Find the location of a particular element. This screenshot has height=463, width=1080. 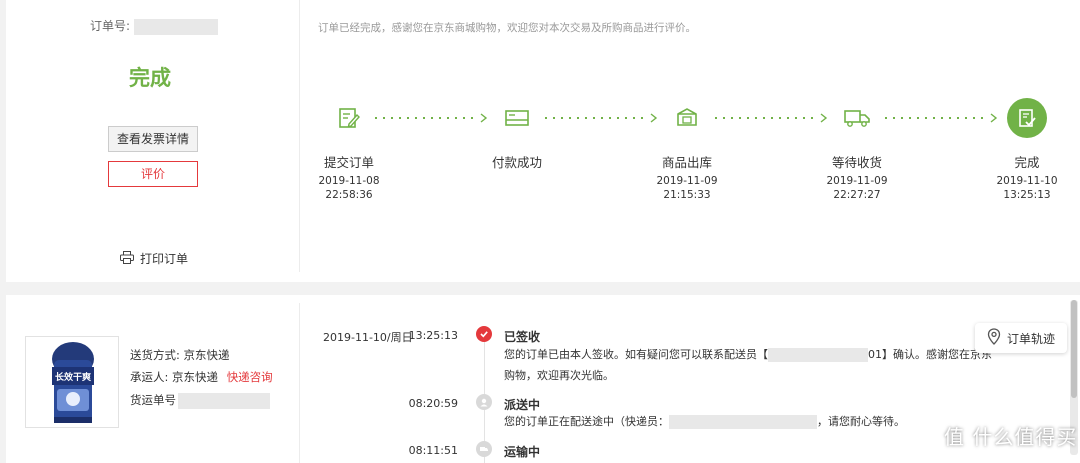

courier-icon is located at coordinates (484, 402).